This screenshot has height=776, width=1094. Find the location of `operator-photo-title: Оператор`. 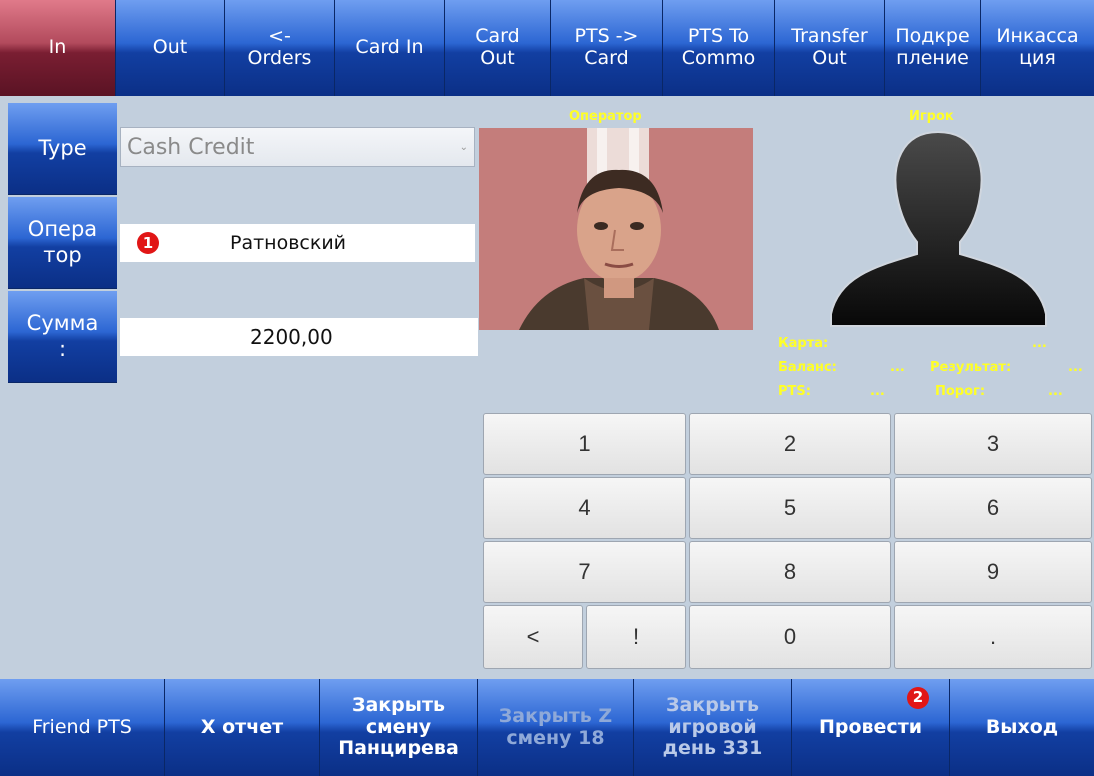

operator-photo-title: Оператор is located at coordinates (605, 116).